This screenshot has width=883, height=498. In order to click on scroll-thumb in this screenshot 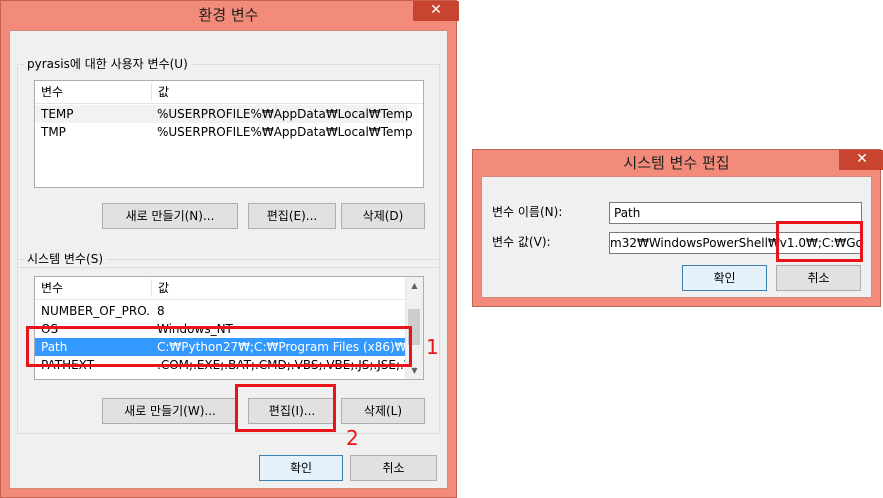, I will do `click(414, 327)`.